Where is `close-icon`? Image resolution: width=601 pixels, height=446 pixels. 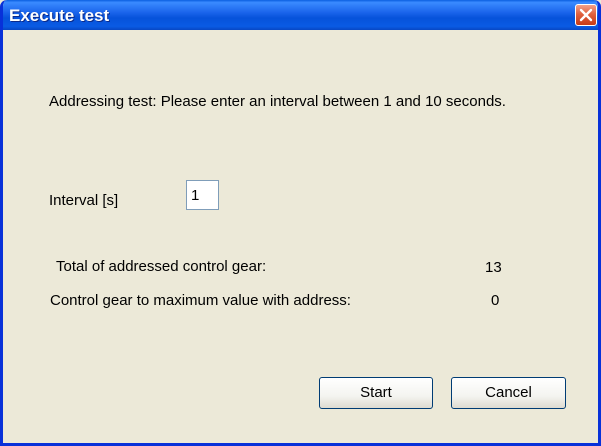 close-icon is located at coordinates (586, 15).